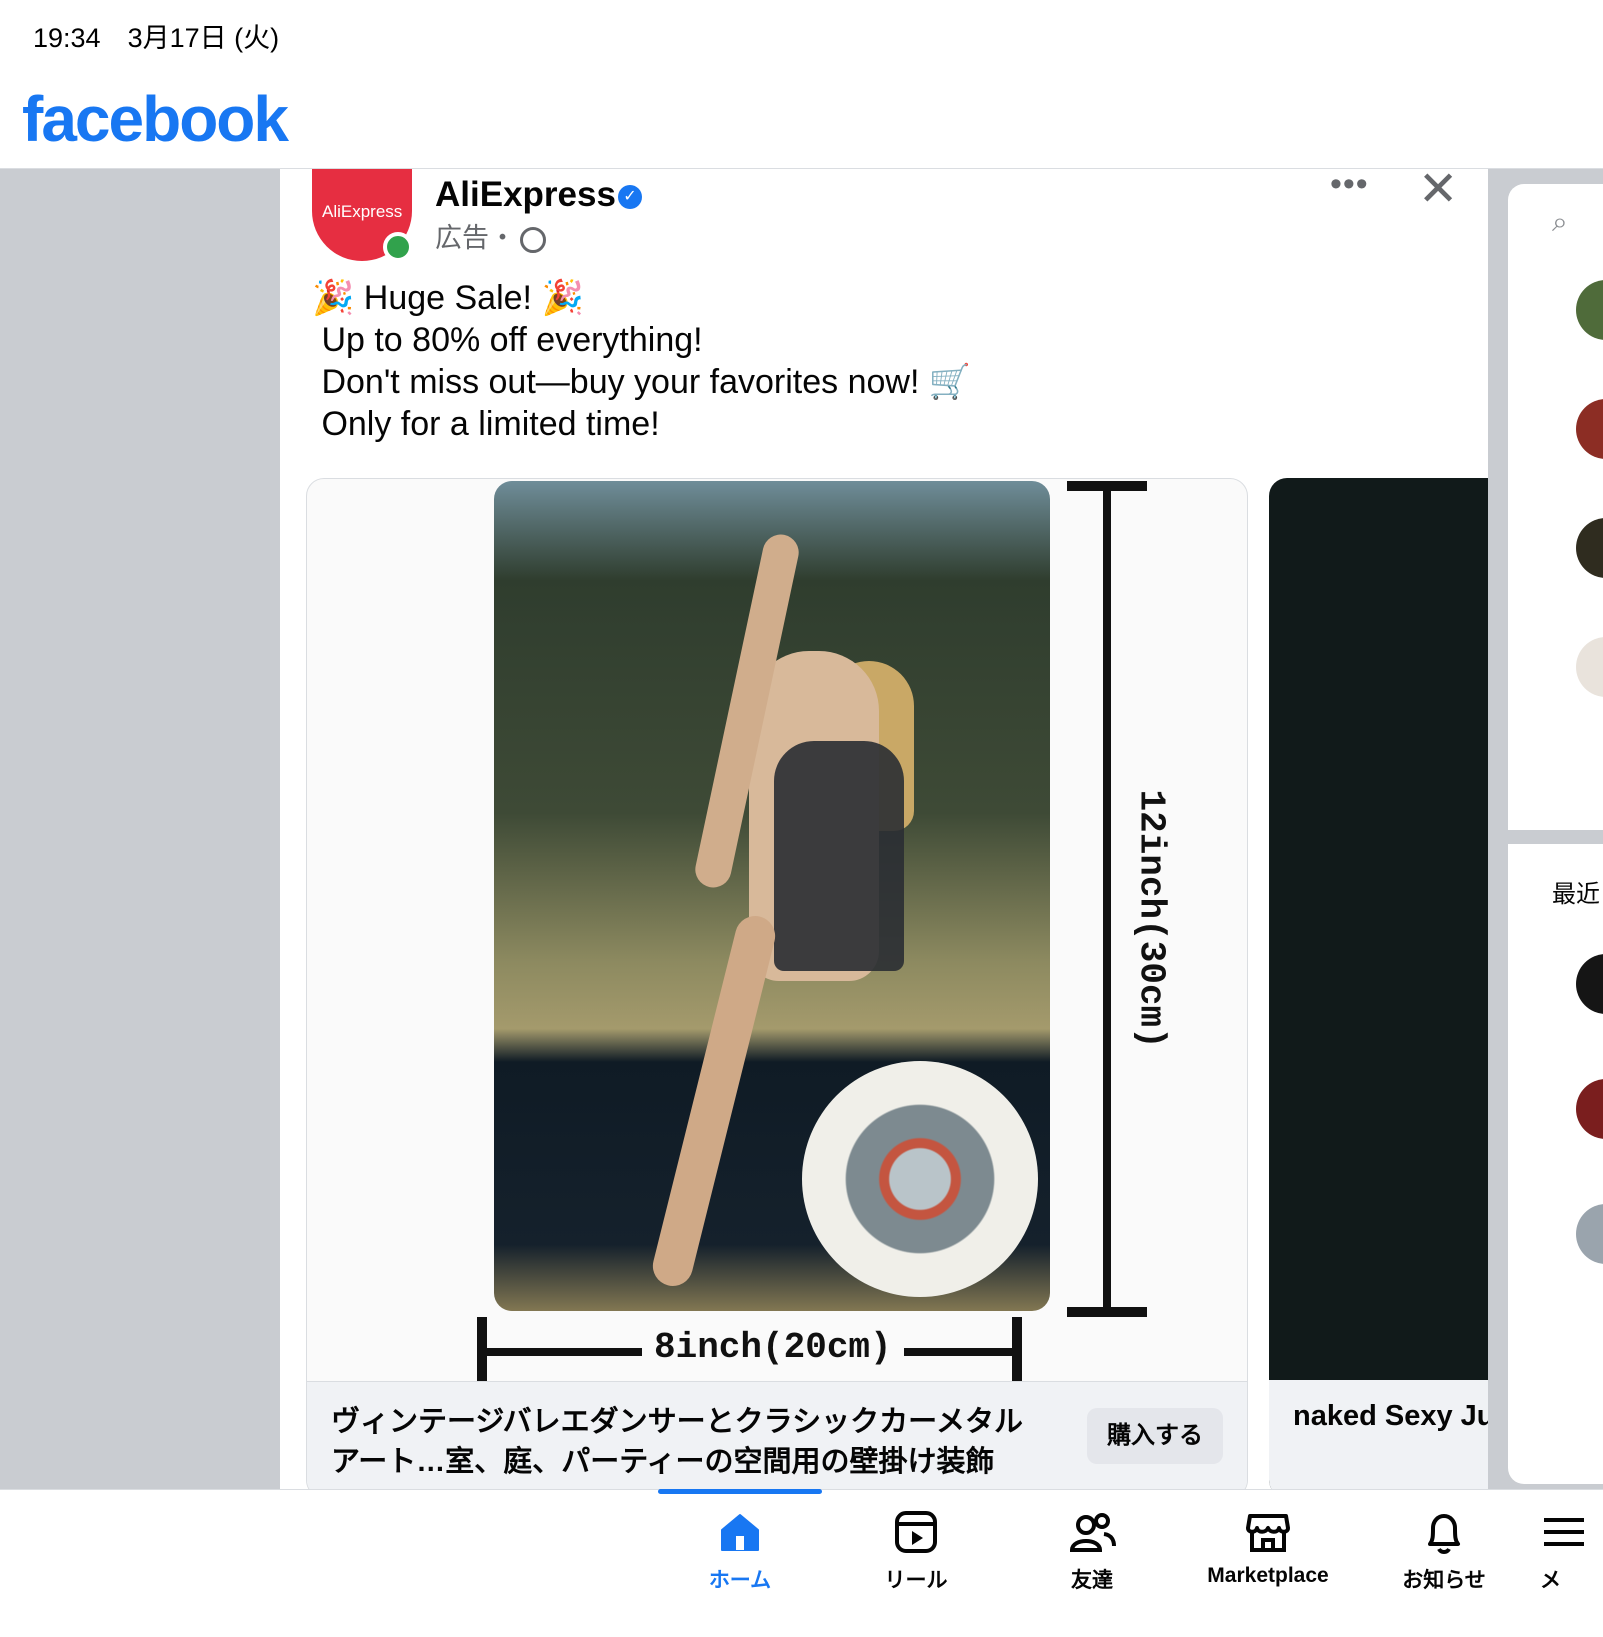  I want to click on nav-label: ホーム, so click(740, 1580).